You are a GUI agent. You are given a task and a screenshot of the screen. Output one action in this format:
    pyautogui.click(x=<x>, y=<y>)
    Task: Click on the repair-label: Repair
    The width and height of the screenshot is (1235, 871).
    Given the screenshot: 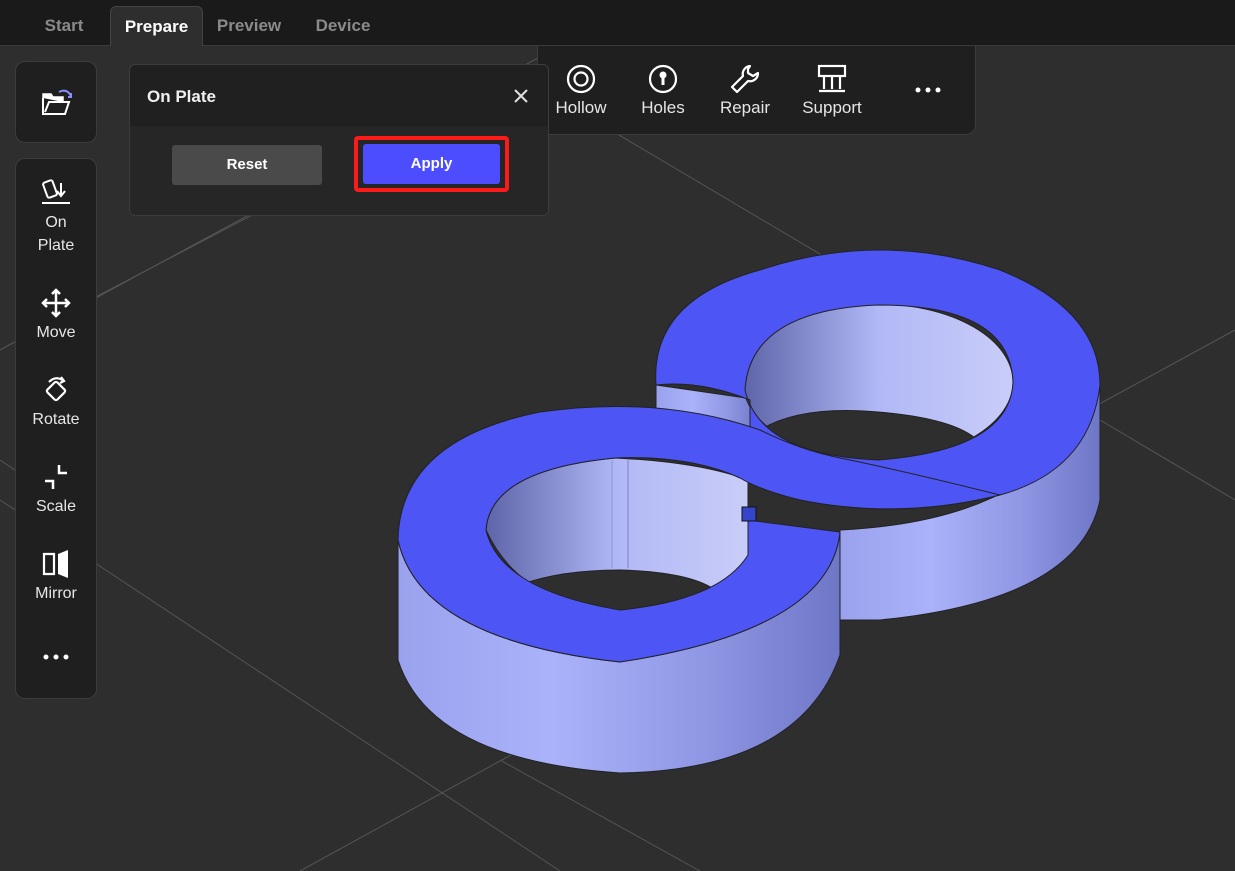 What is the action you would take?
    pyautogui.click(x=745, y=107)
    